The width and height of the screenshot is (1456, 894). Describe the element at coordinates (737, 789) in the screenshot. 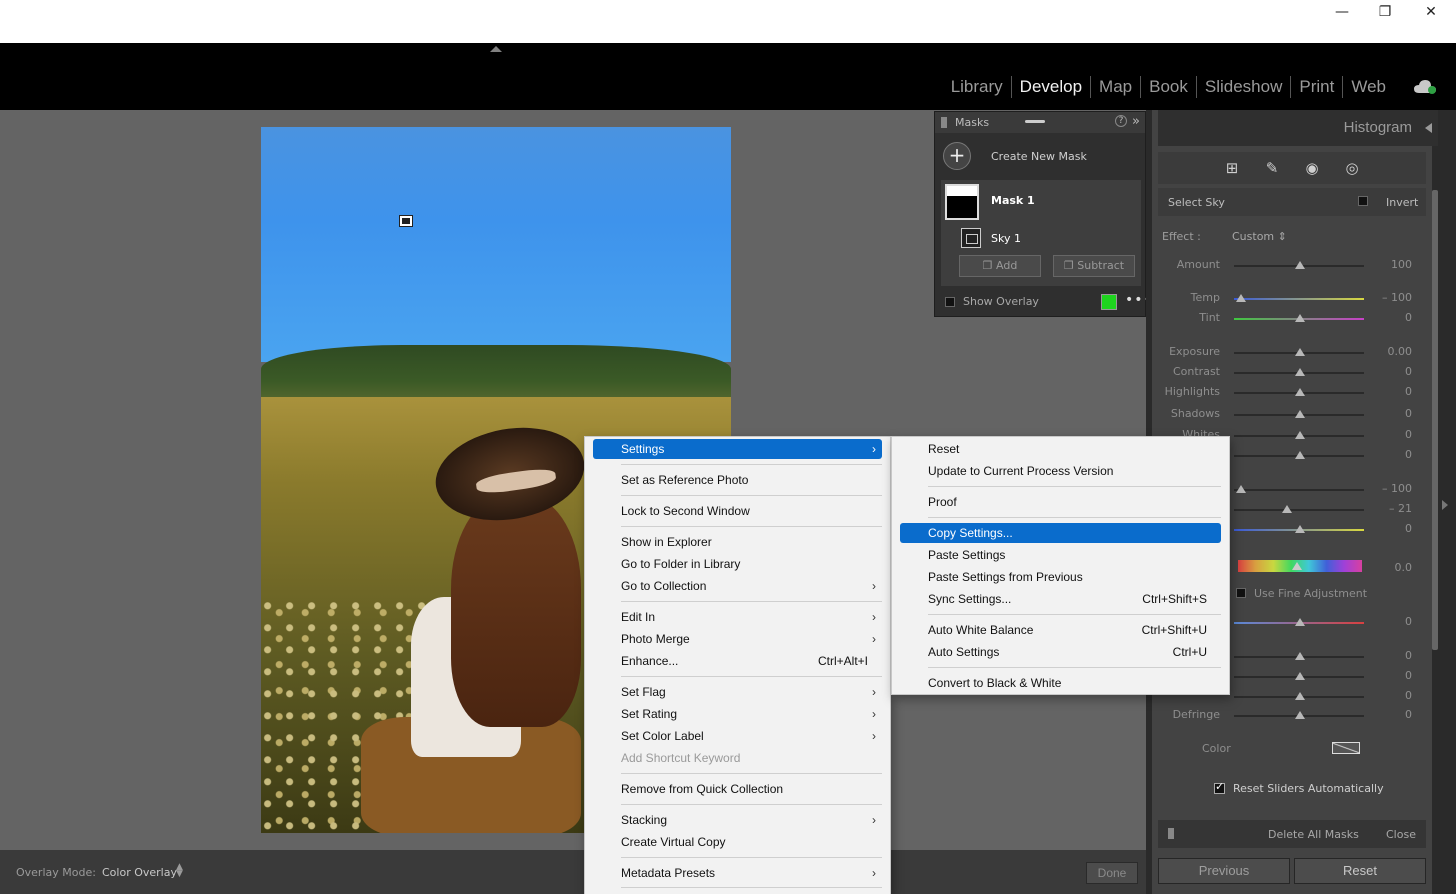

I see `menu-item: Remove from Quick Collection` at that location.